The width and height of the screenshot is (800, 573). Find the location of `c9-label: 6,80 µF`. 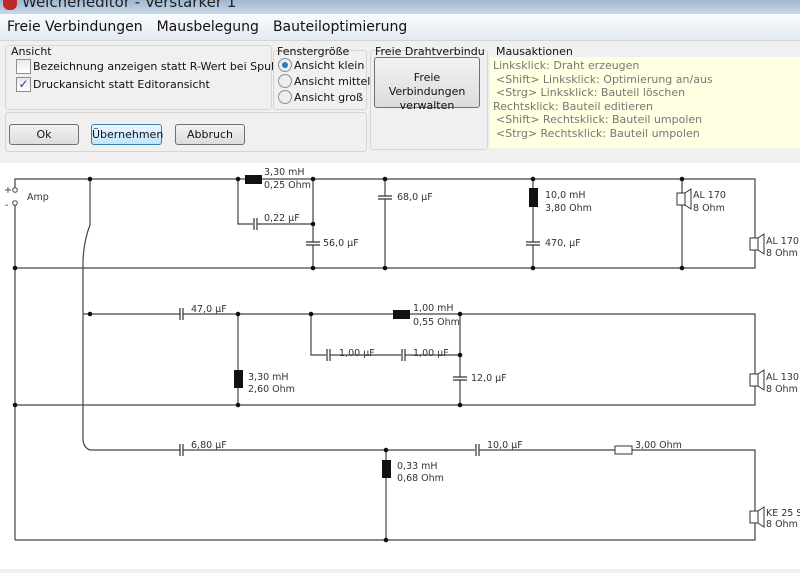

c9-label: 6,80 µF is located at coordinates (209, 445).